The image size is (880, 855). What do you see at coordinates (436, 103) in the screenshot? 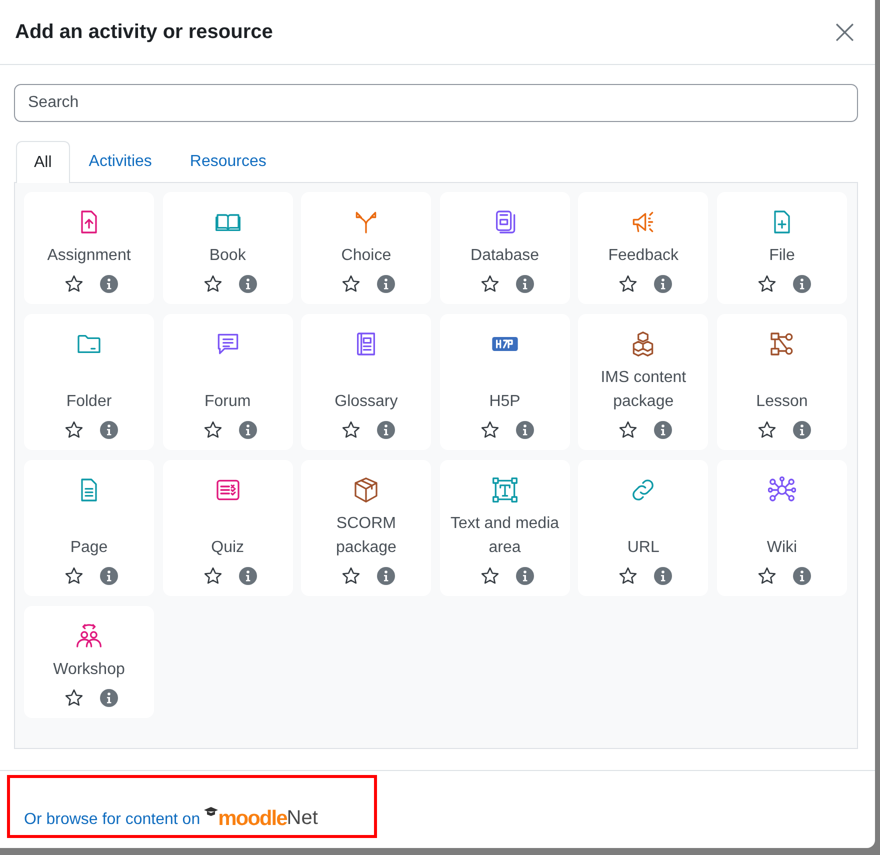
I see `search-field: Search` at bounding box center [436, 103].